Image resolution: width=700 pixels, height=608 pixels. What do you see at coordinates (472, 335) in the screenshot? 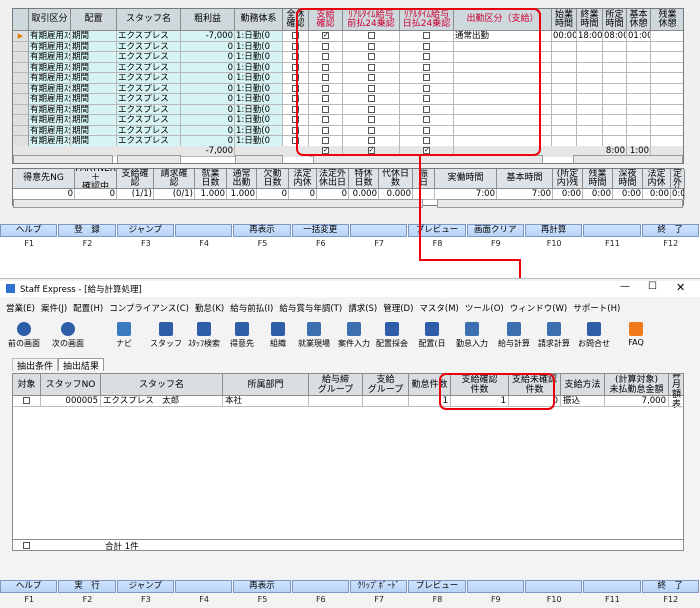
I see `toolbar-button: 勤怠入力` at bounding box center [472, 335].